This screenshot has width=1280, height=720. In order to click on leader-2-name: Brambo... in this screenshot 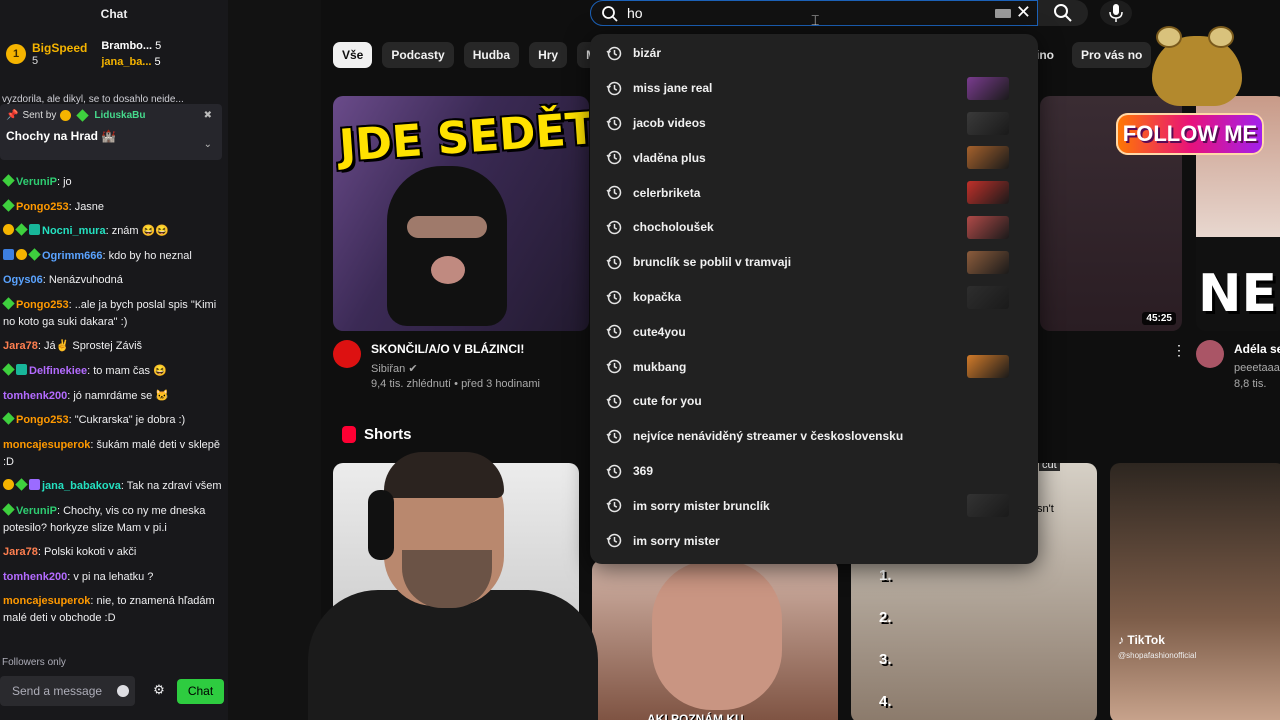, I will do `click(127, 46)`.